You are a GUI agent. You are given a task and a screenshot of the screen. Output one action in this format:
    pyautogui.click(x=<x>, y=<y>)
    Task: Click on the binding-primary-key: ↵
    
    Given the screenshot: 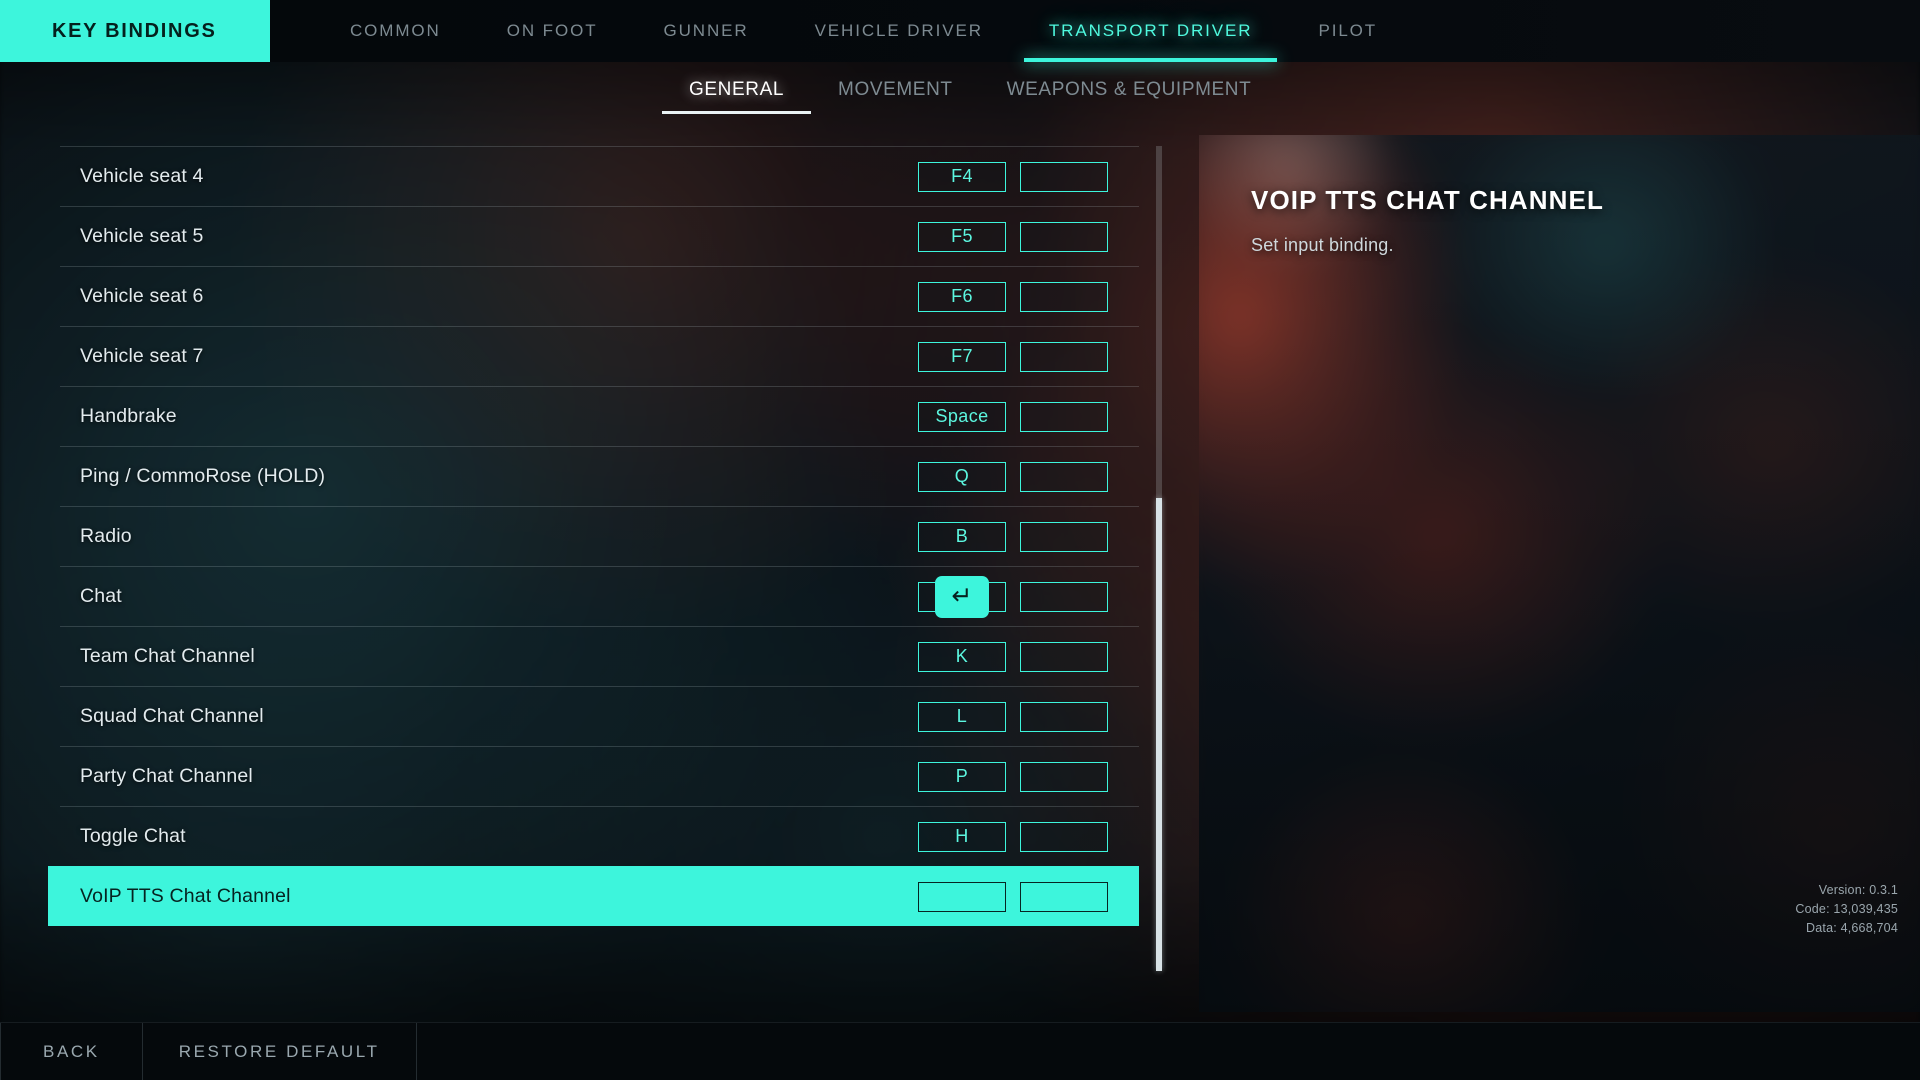 What is the action you would take?
    pyautogui.click(x=962, y=596)
    